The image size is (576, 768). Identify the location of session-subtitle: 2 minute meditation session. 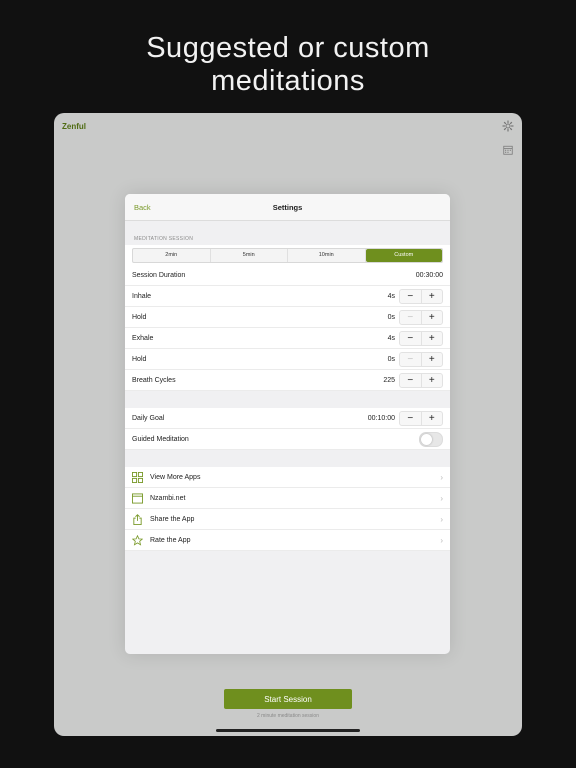
(288, 716).